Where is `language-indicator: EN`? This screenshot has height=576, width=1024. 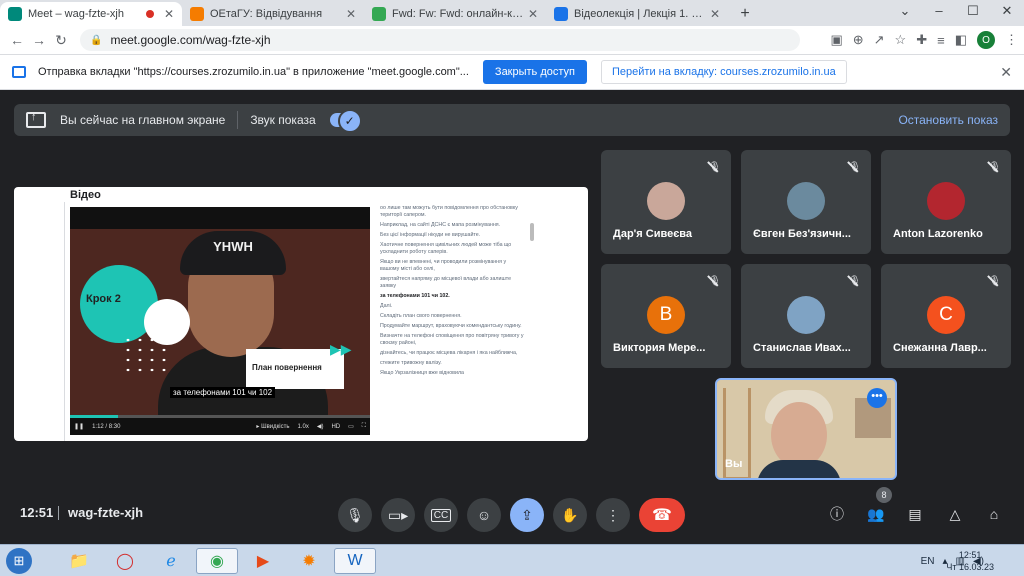
language-indicator: EN is located at coordinates (928, 561).